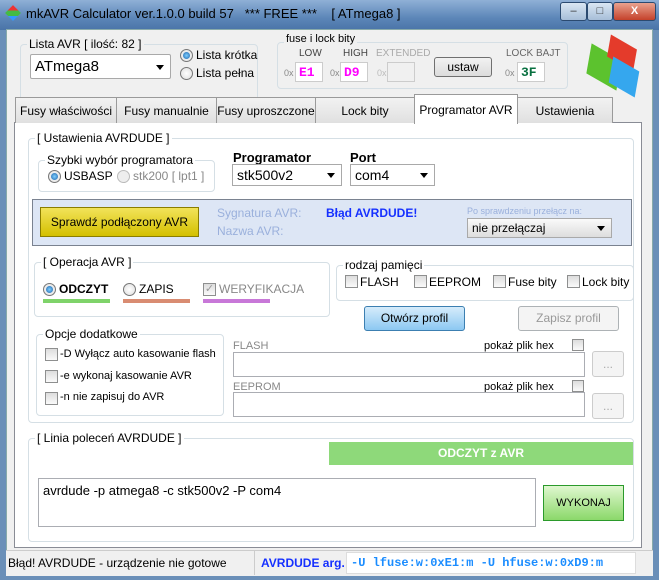 Image resolution: width=659 pixels, height=580 pixels. I want to click on high-label: HIGH, so click(355, 53).